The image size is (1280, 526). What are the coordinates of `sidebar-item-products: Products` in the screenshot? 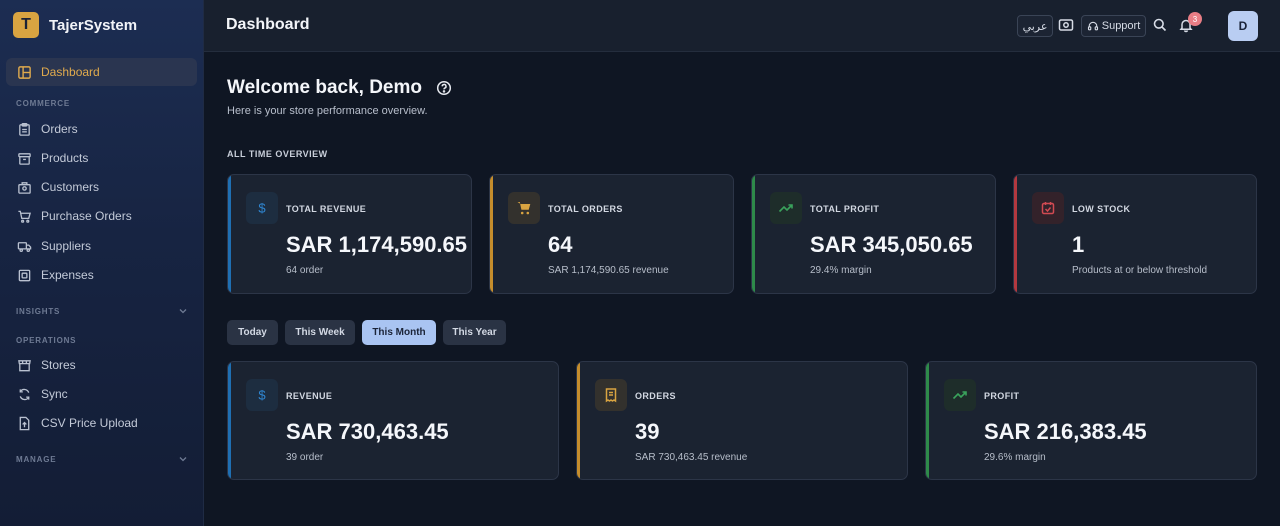 It's located at (101, 158).